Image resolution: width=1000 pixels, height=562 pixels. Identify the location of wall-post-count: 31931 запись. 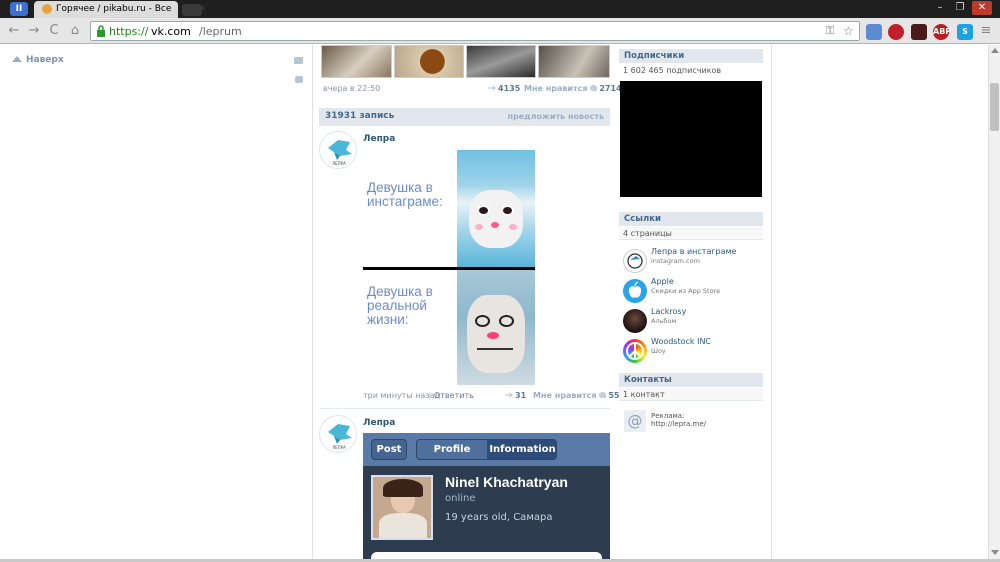
(359, 116).